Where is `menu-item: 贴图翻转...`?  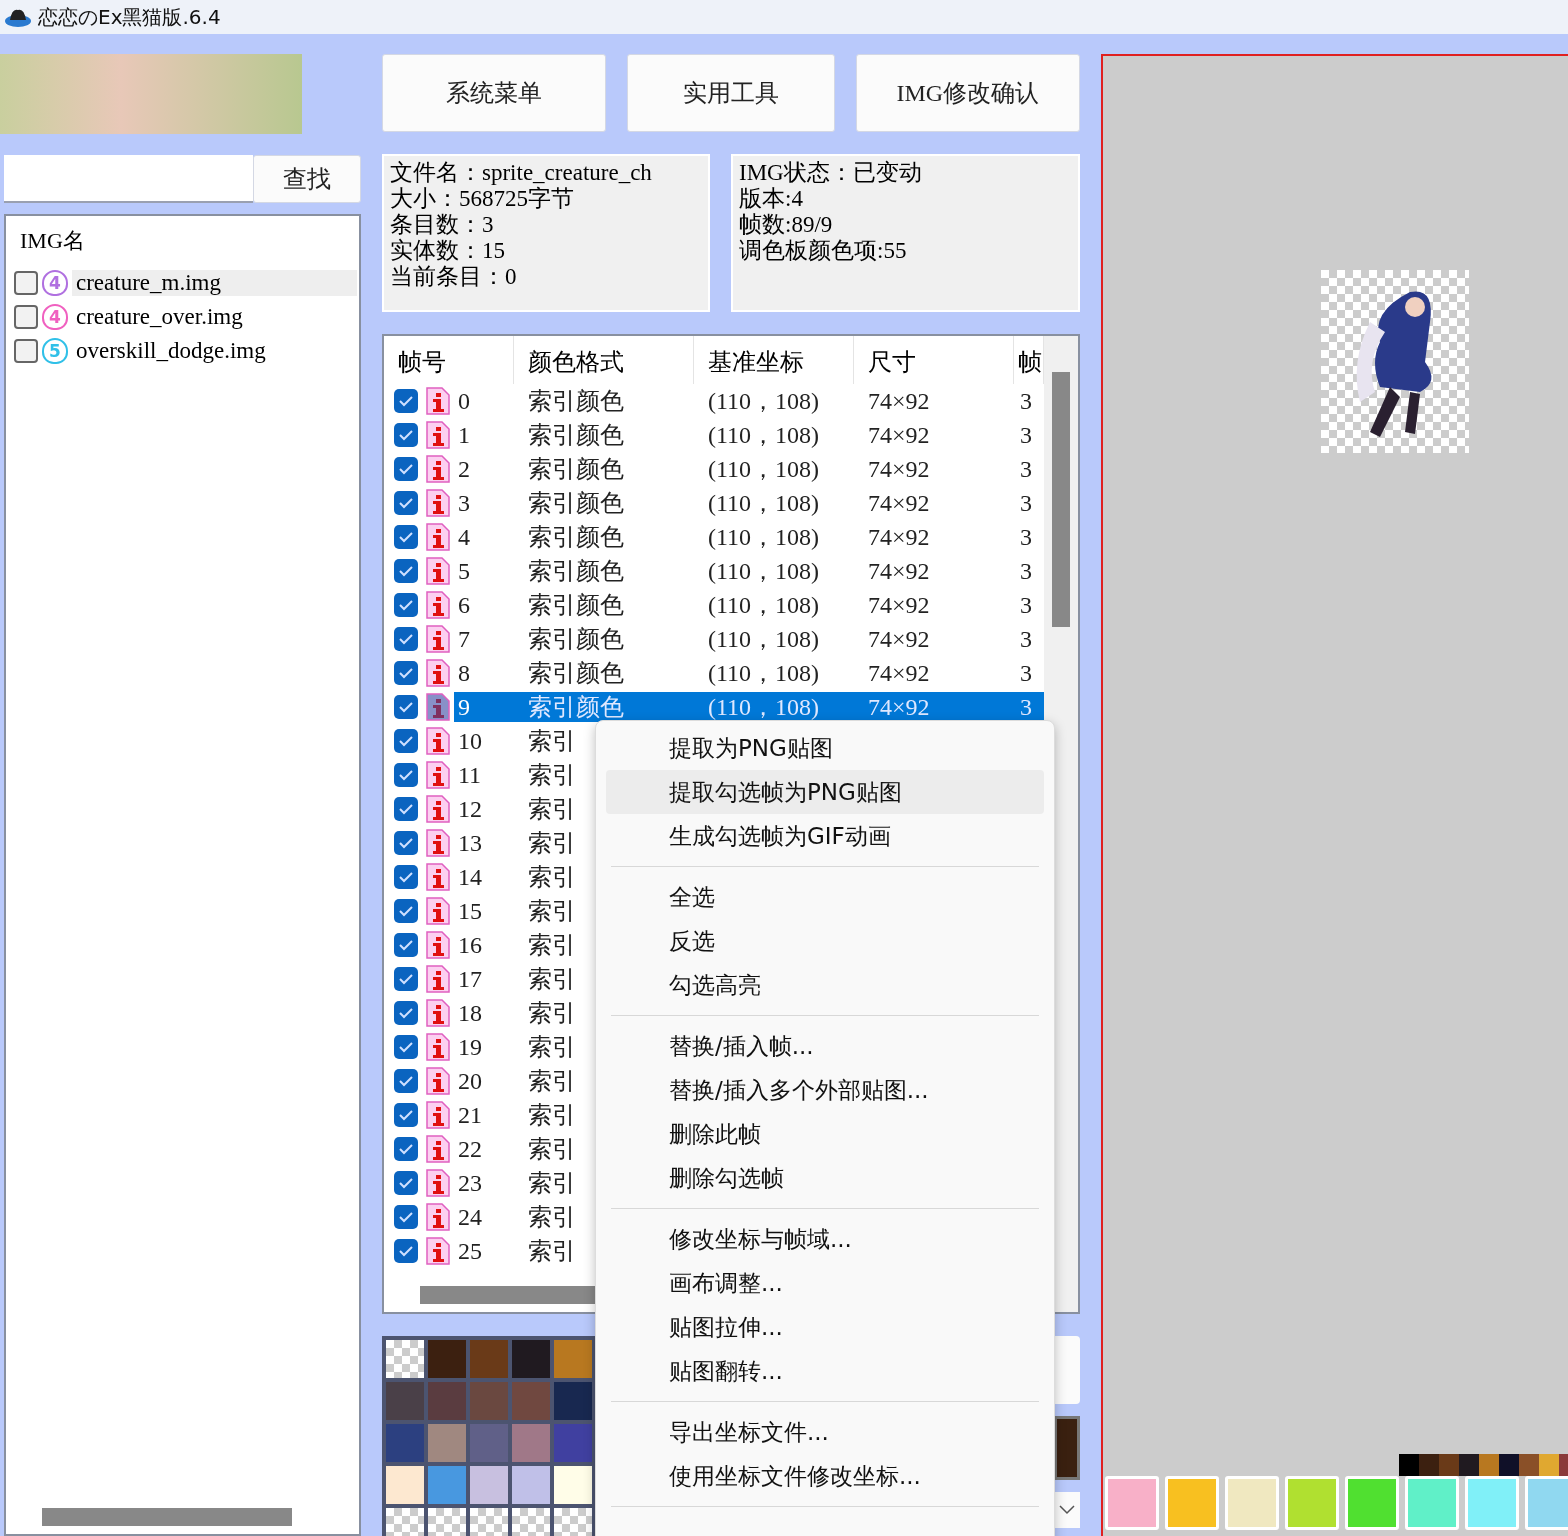 menu-item: 贴图翻转... is located at coordinates (825, 1371).